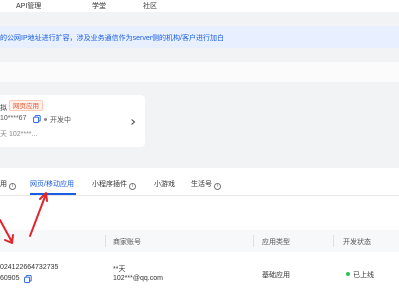 The width and height of the screenshot is (399, 300). What do you see at coordinates (24, 218) in the screenshot?
I see `annotation-arrows` at bounding box center [24, 218].